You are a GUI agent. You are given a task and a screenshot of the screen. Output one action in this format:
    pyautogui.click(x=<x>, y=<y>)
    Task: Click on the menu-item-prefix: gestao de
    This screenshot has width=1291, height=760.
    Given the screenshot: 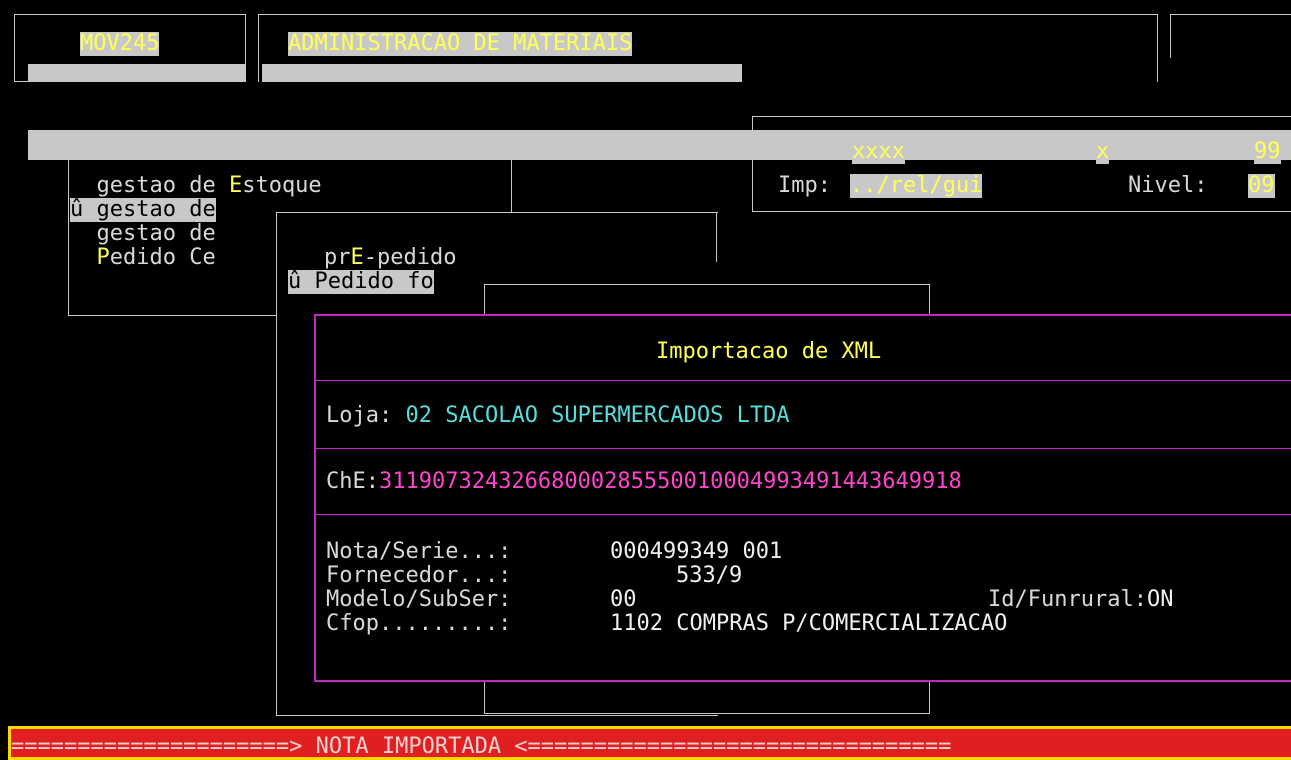 What is the action you would take?
    pyautogui.click(x=149, y=185)
    